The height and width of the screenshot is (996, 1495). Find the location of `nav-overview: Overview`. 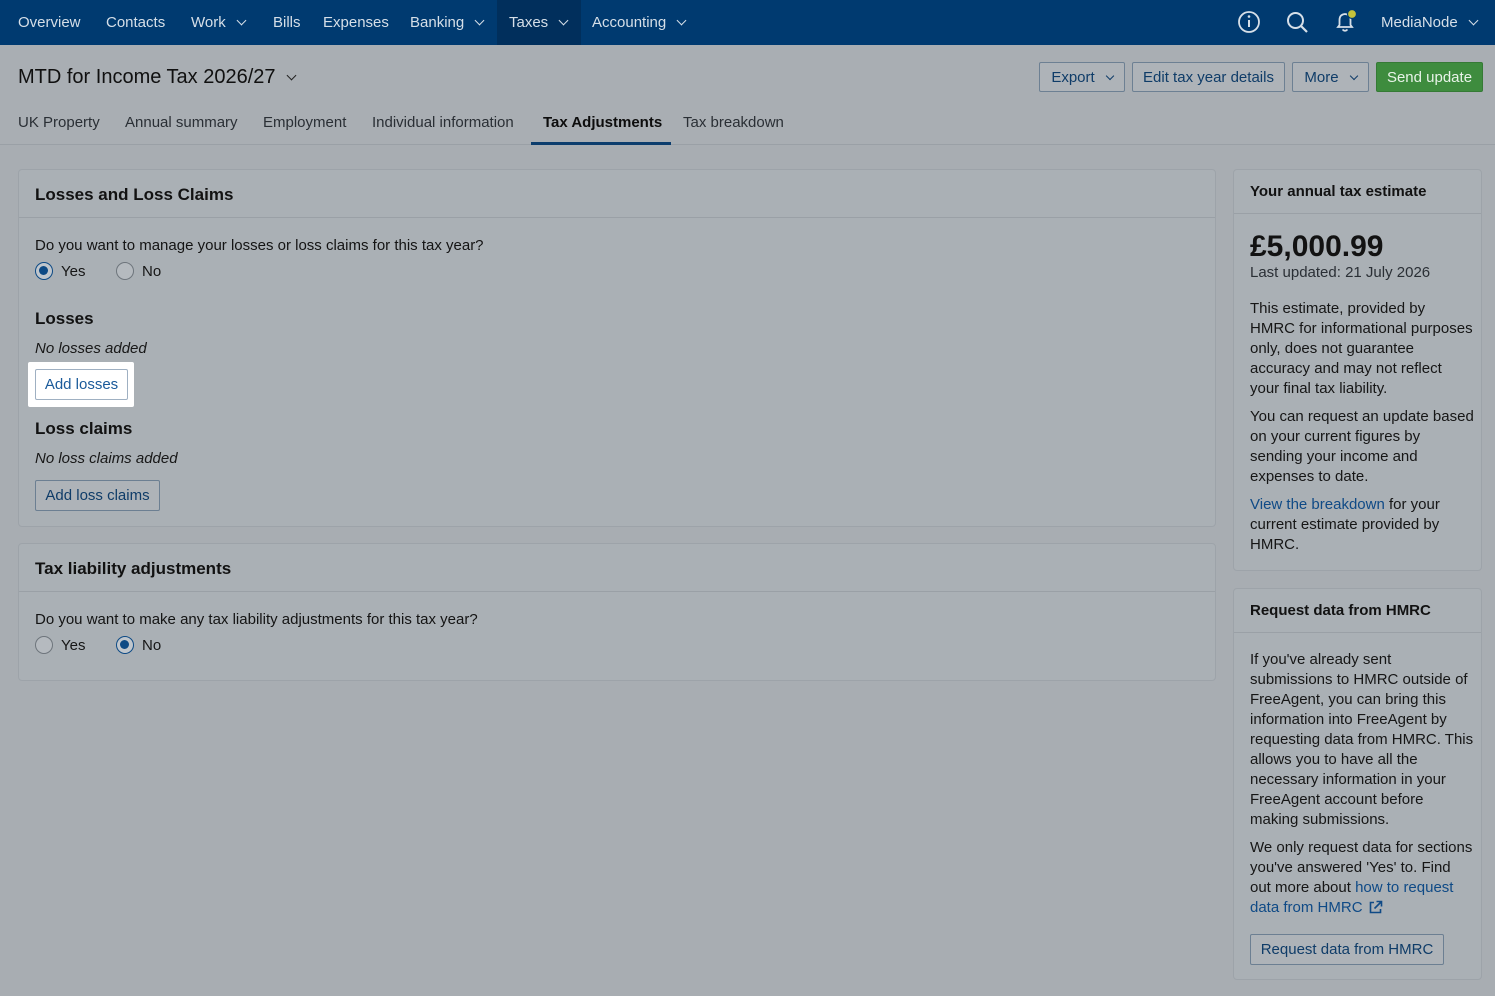

nav-overview: Overview is located at coordinates (49, 22).